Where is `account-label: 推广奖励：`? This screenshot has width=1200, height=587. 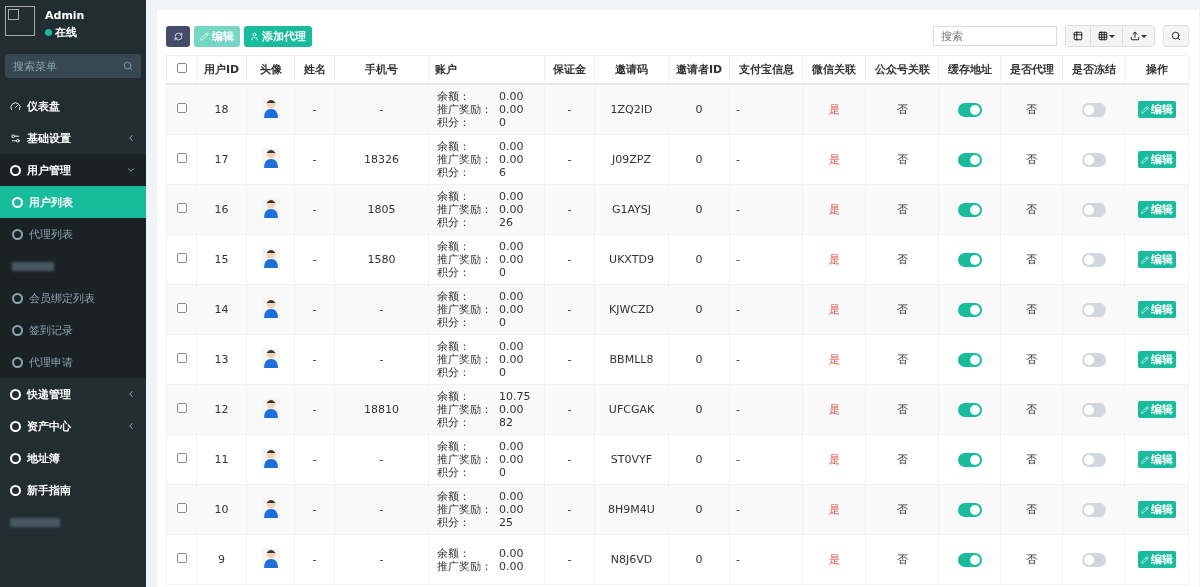 account-label: 推广奖励： is located at coordinates (465, 359).